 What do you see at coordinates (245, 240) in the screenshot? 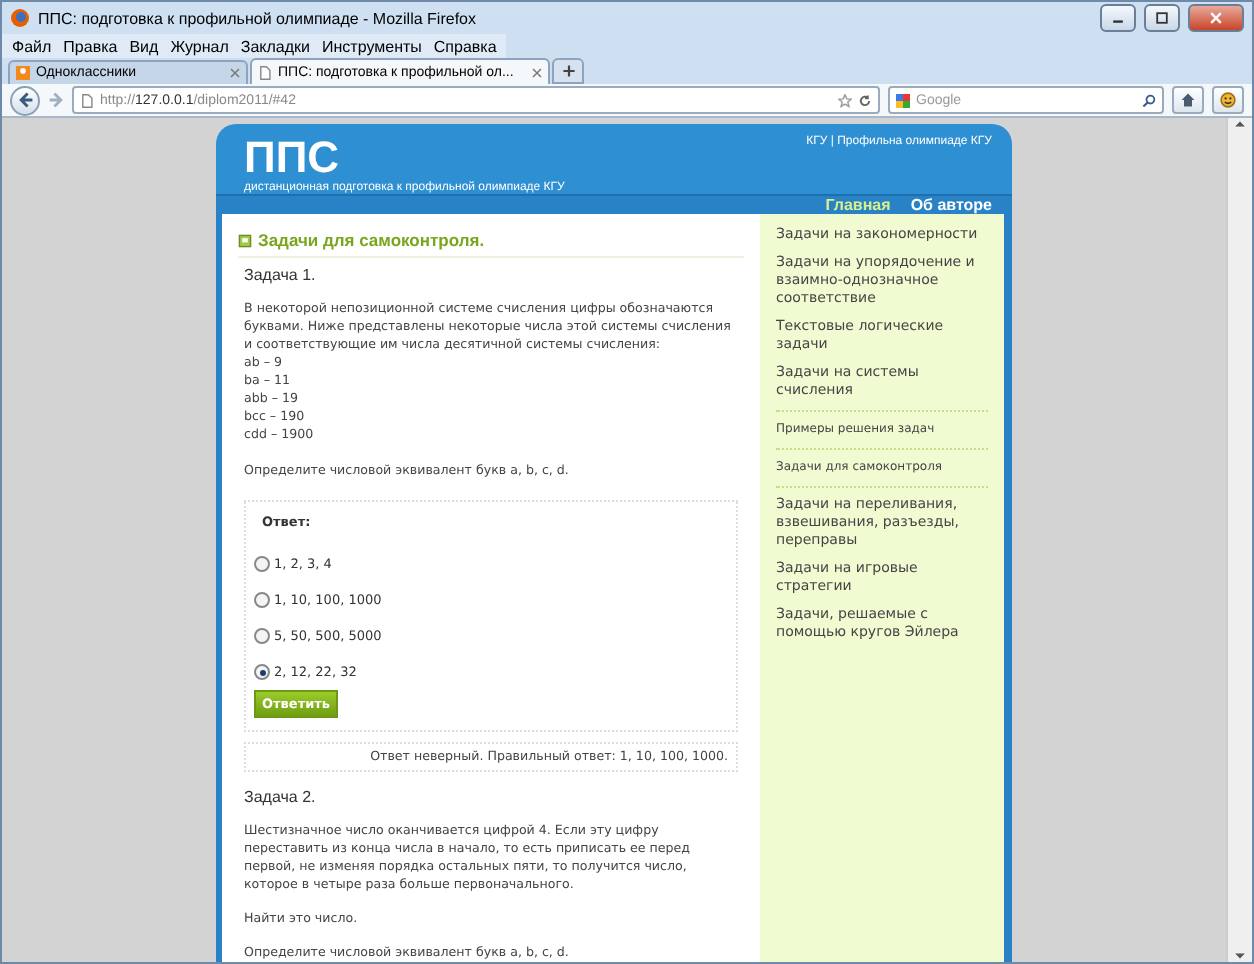
I see `section-icon` at bounding box center [245, 240].